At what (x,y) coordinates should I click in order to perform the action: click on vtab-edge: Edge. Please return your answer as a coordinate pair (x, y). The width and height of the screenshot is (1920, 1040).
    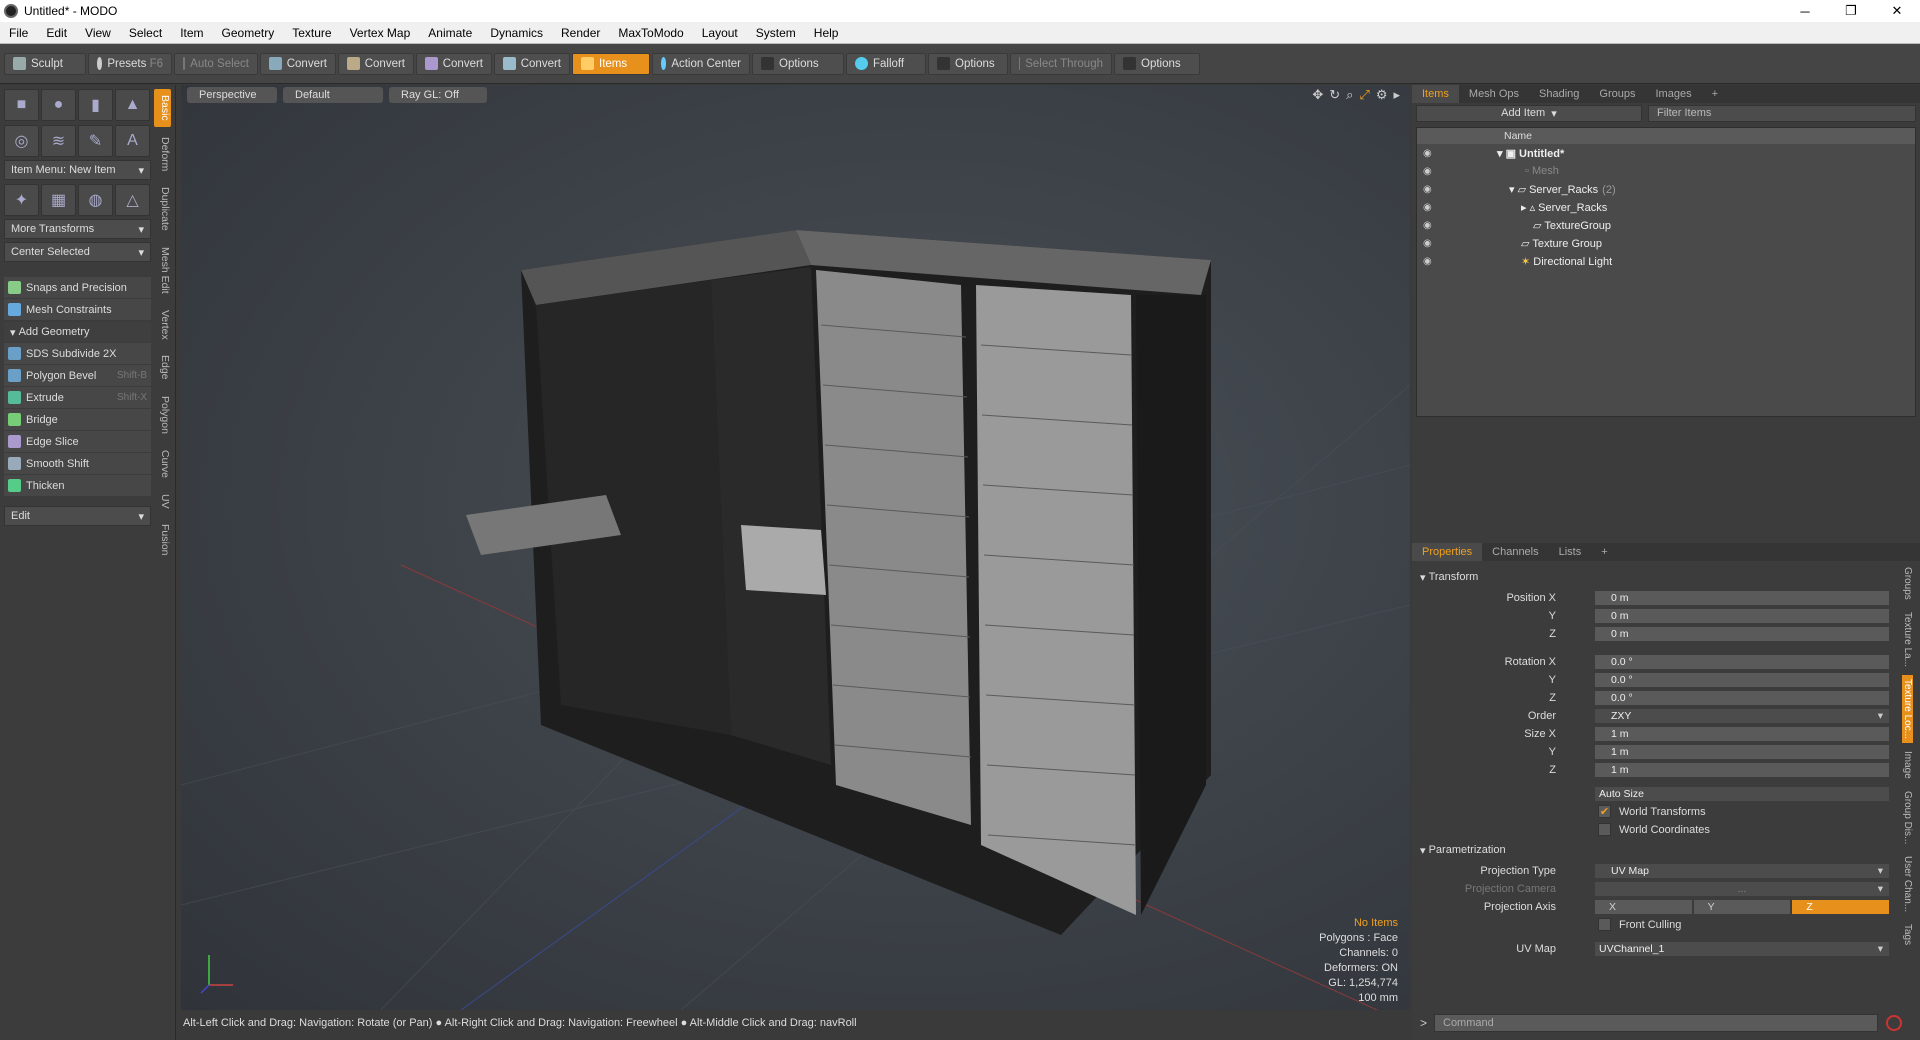
    Looking at the image, I should click on (162, 367).